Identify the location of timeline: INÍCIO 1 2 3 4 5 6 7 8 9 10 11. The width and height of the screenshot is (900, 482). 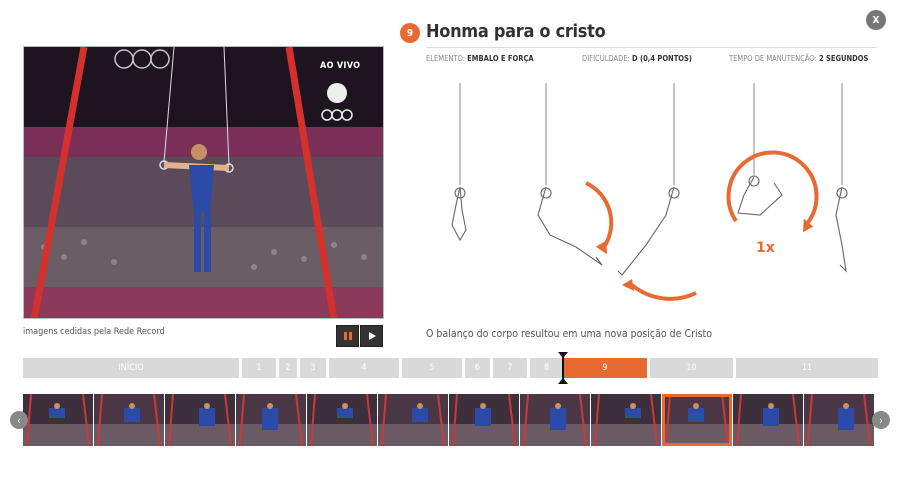
(450, 369).